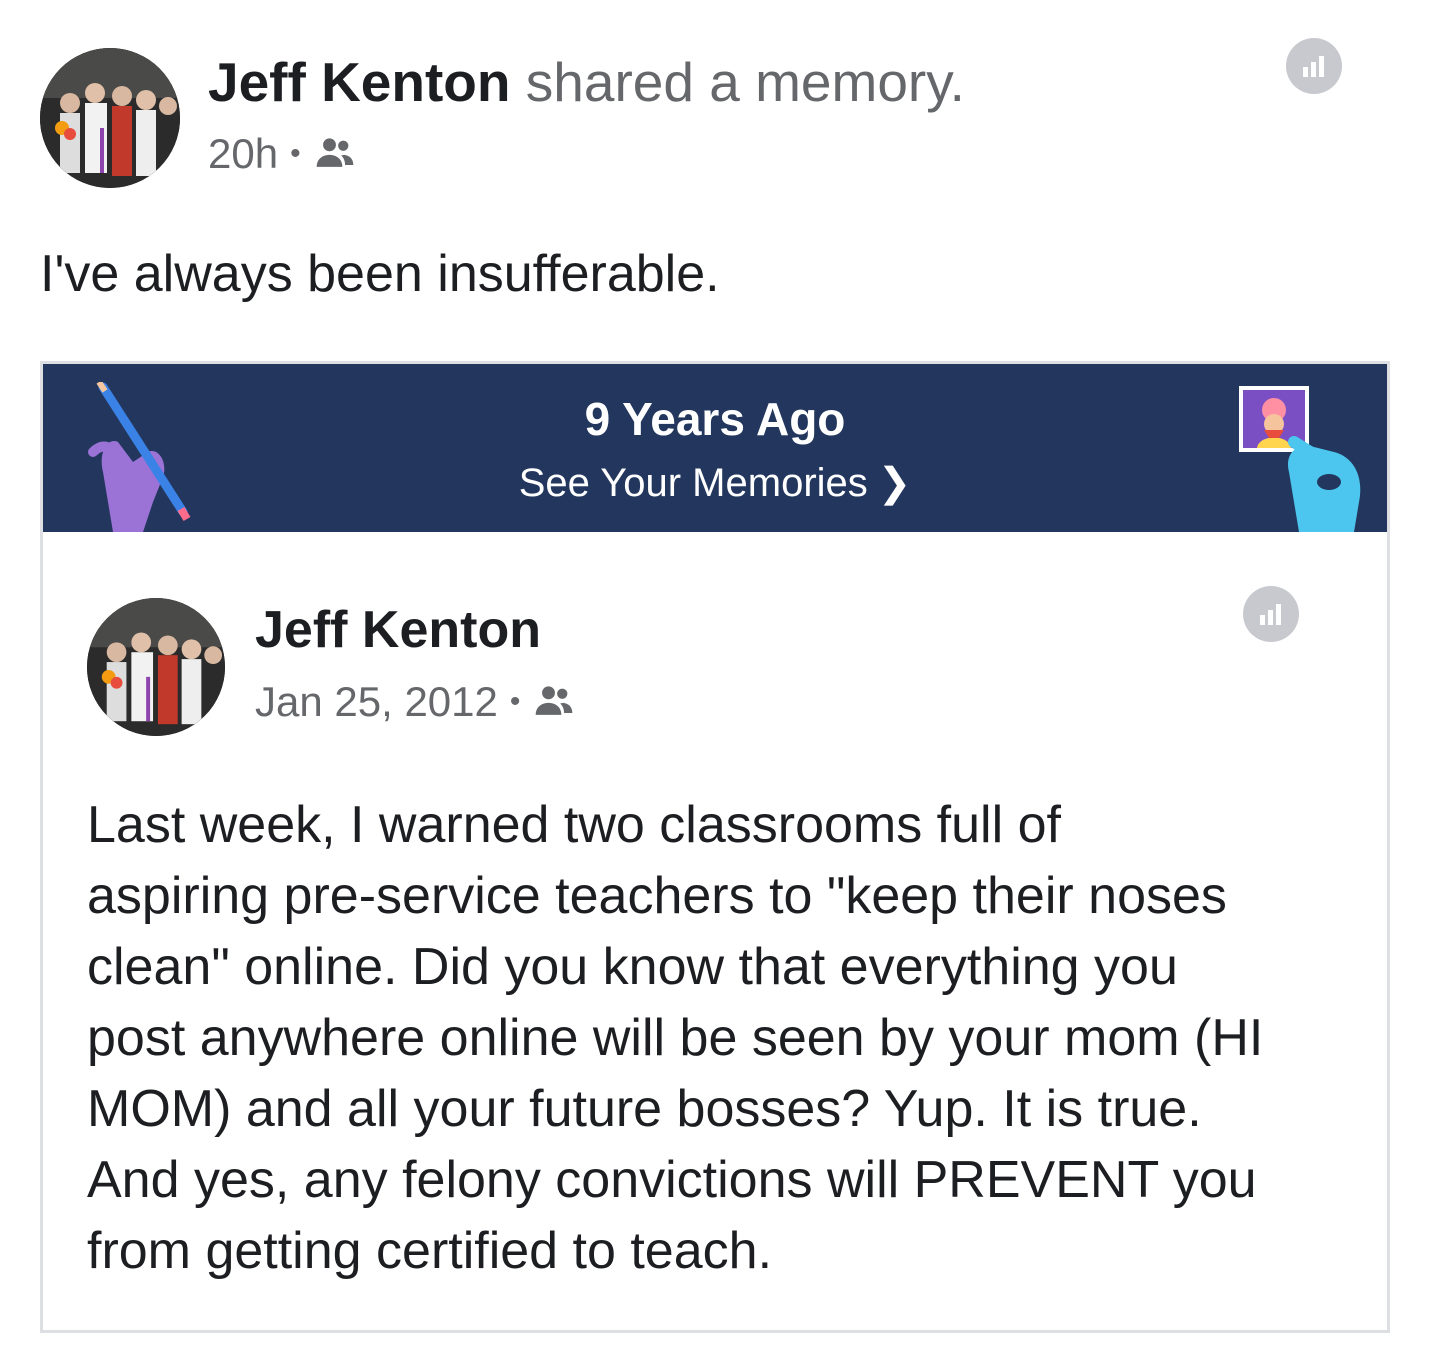  Describe the element at coordinates (110, 118) in the screenshot. I see `author-avatar` at that location.